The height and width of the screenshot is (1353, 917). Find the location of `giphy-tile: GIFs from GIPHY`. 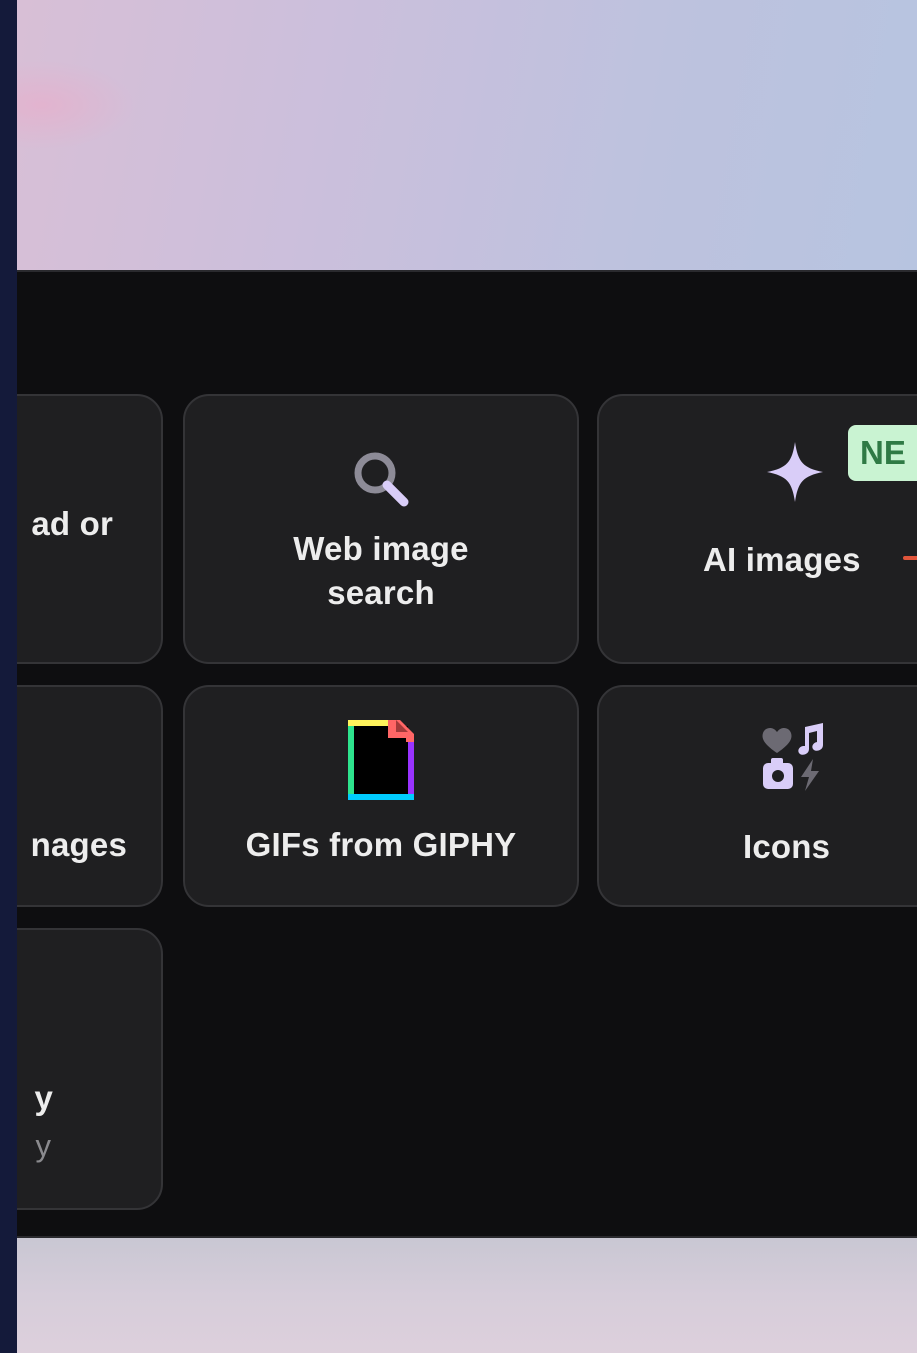

giphy-tile: GIFs from GIPHY is located at coordinates (381, 796).